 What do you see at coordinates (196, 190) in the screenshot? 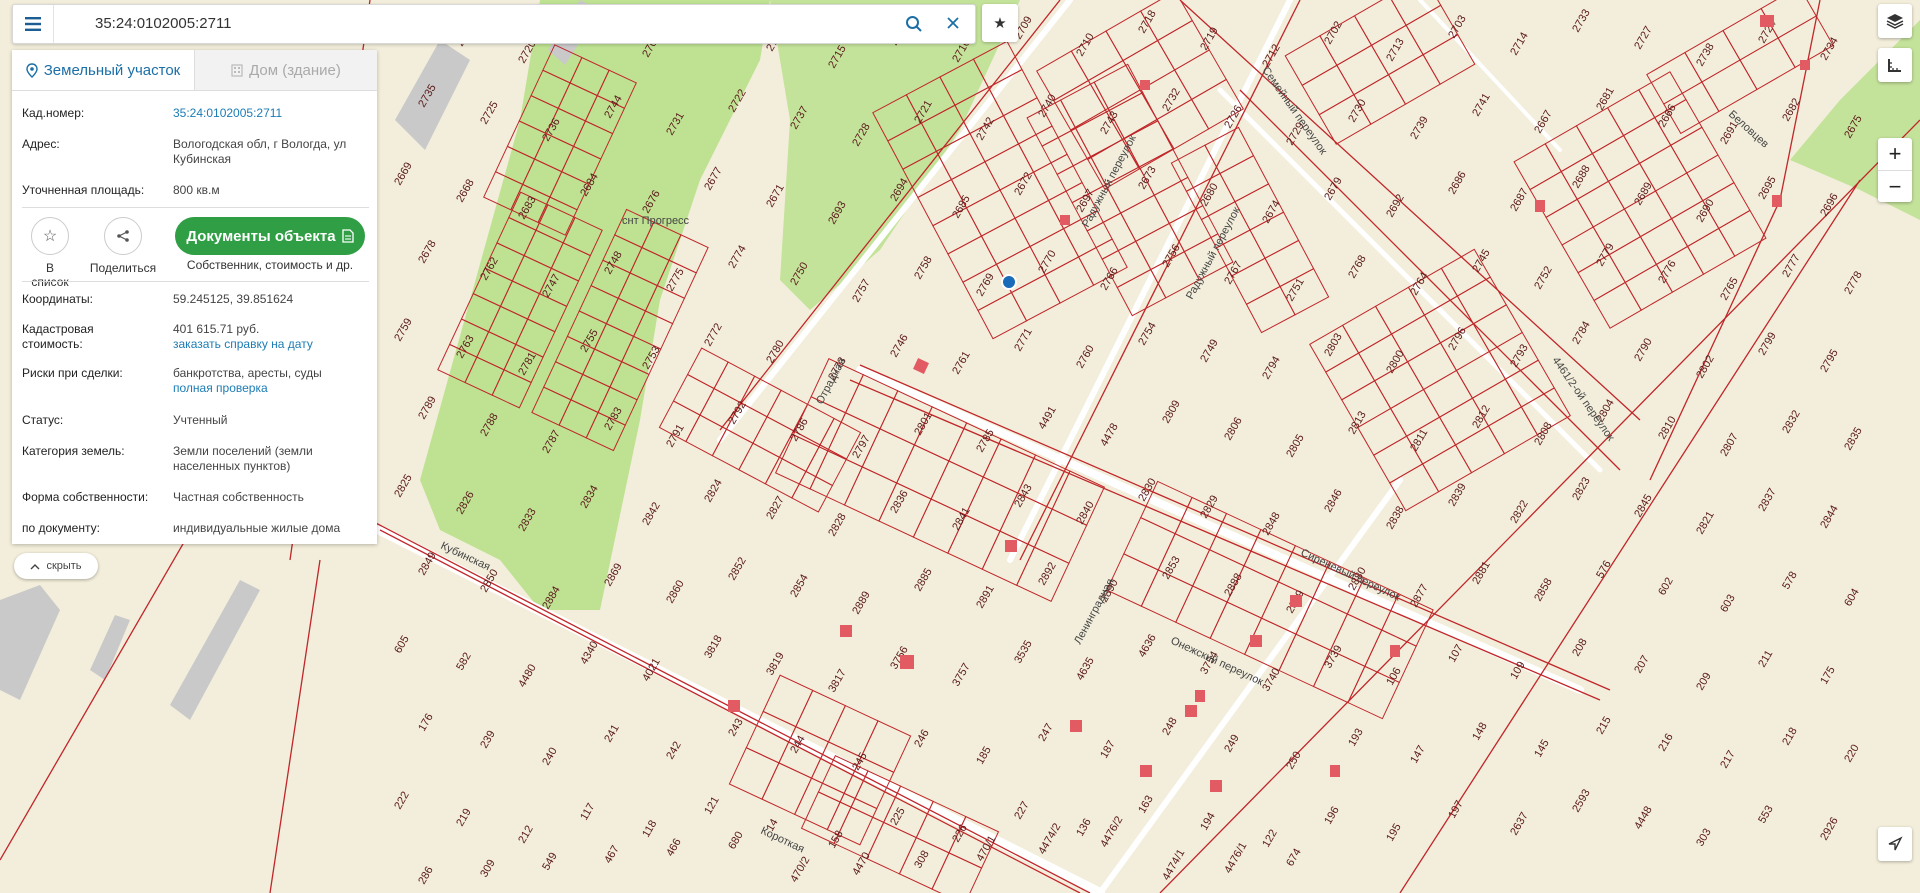
I see `area-value: 800 кв.м` at bounding box center [196, 190].